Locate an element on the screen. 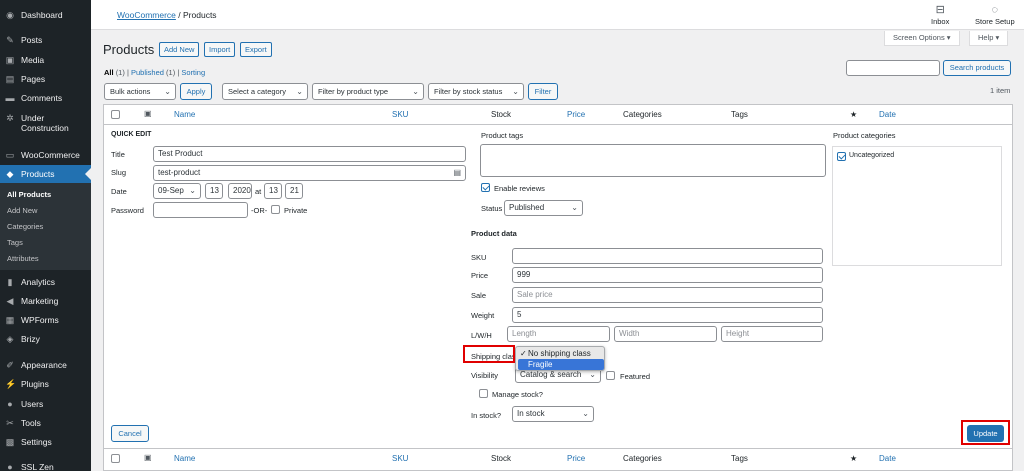 Image resolution: width=1024 pixels, height=471 pixels. length-input: Length is located at coordinates (558, 334).